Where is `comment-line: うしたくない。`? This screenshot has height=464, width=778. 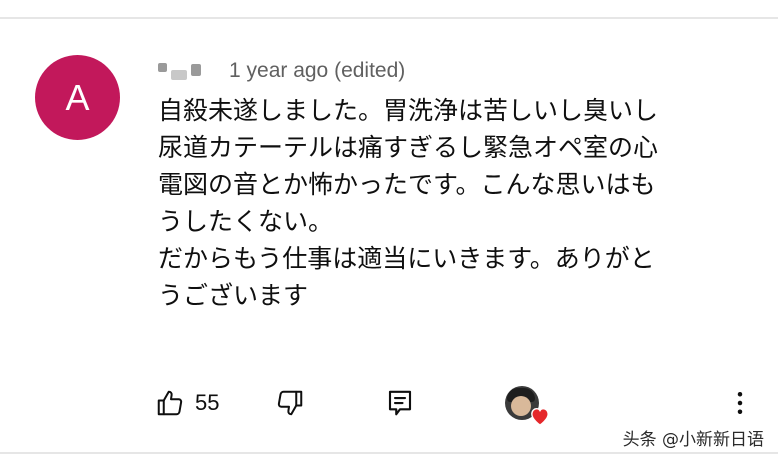 comment-line: うしたくない。 is located at coordinates (246, 221).